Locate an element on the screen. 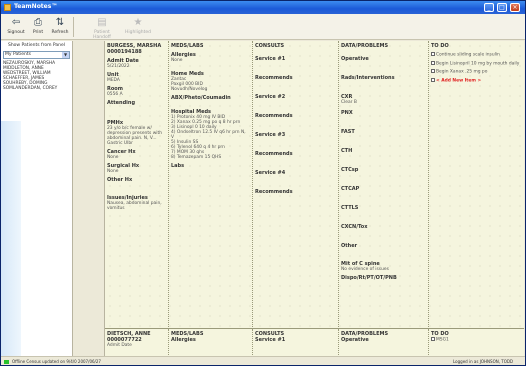  print-button: ⎙ Print is located at coordinates (38, 27).